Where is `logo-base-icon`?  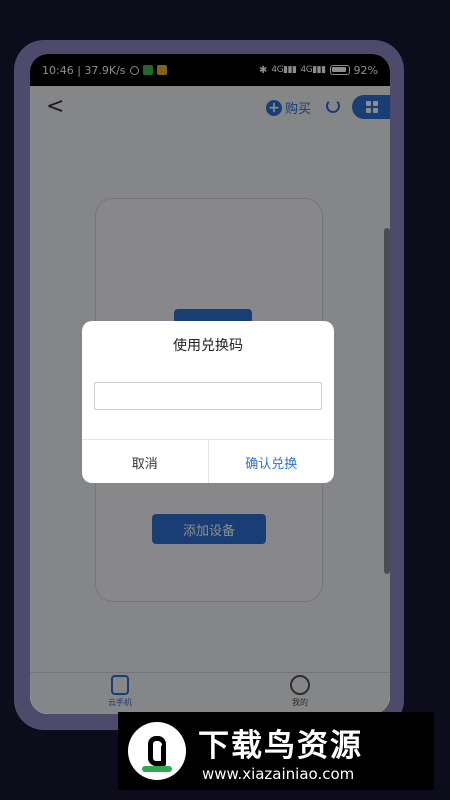 logo-base-icon is located at coordinates (157, 769).